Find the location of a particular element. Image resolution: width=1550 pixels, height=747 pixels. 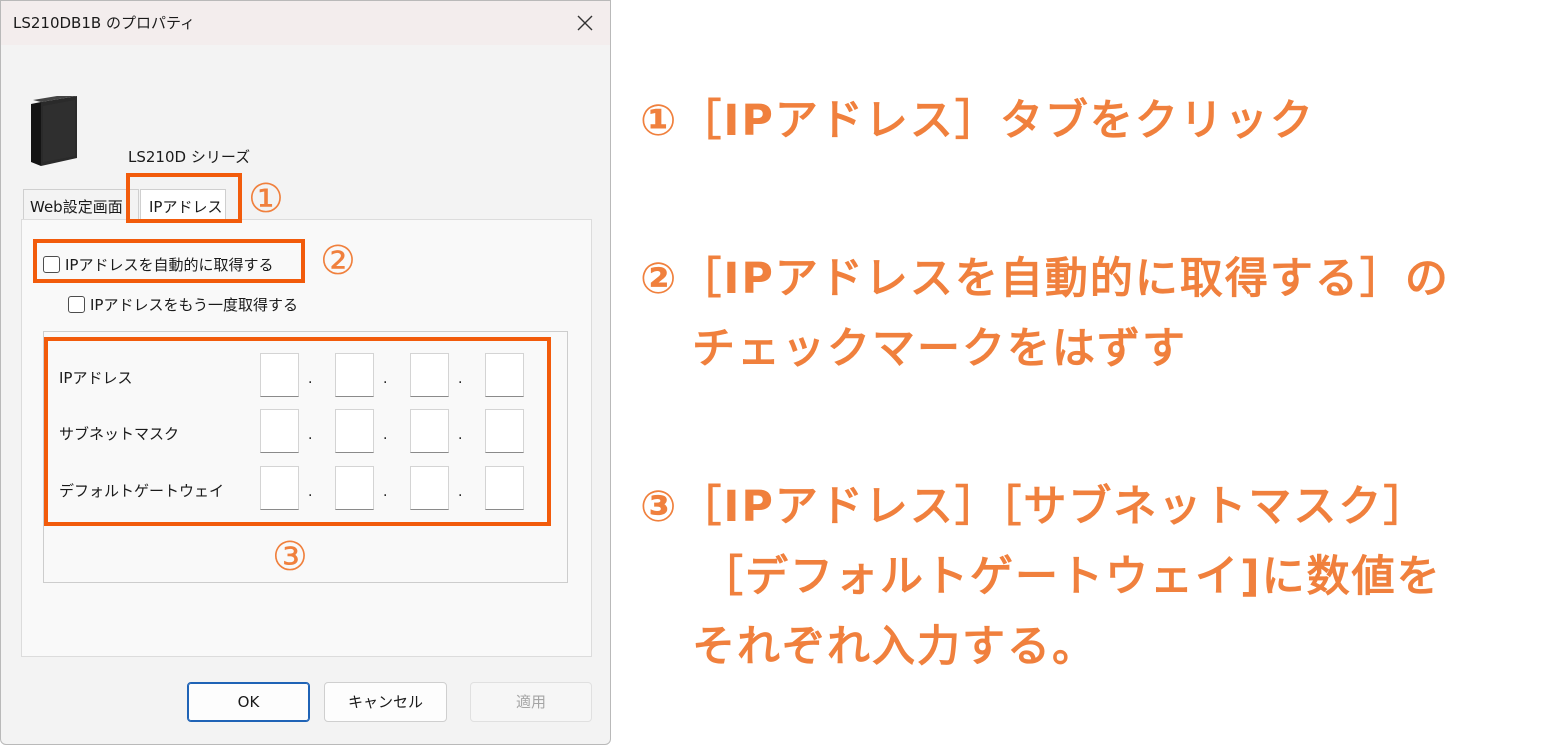

highlight-box-fields is located at coordinates (297, 431).